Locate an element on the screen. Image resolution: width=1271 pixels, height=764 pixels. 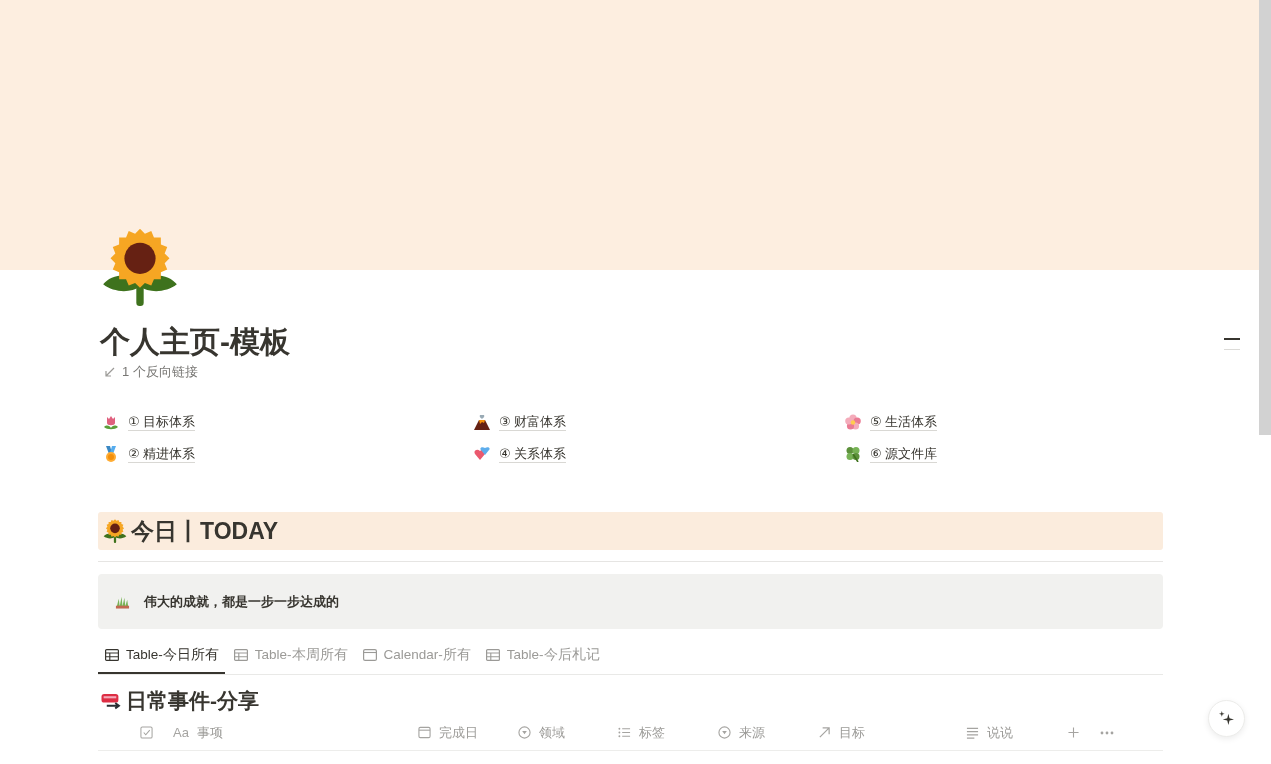
view-tab: Table-今日所有 is located at coordinates (161, 655).